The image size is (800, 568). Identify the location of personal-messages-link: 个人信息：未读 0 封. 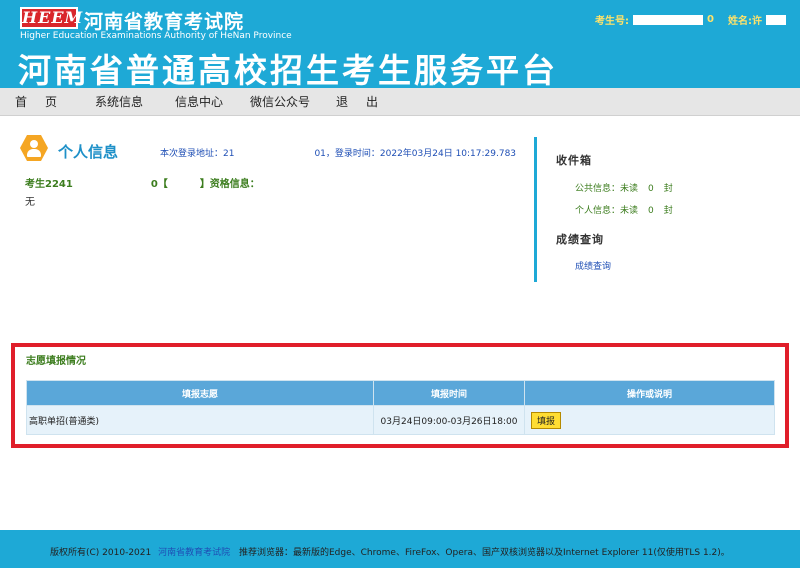
(624, 209).